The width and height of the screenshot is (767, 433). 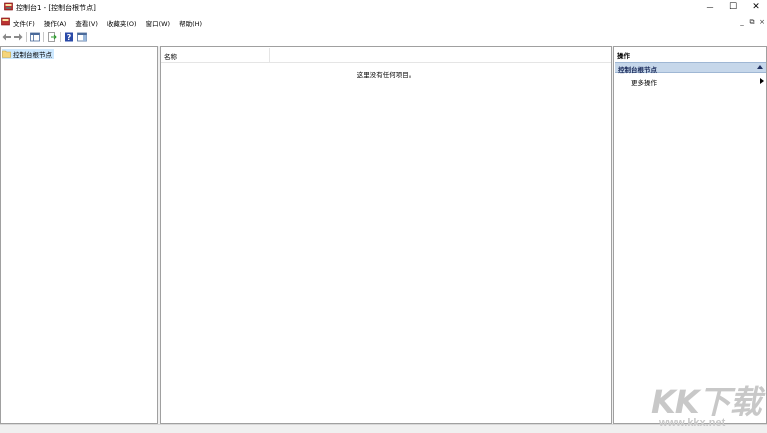 What do you see at coordinates (383, 7) in the screenshot?
I see `title-bar: 控制台1 - [控制台根节点] — ☐ ✕` at bounding box center [383, 7].